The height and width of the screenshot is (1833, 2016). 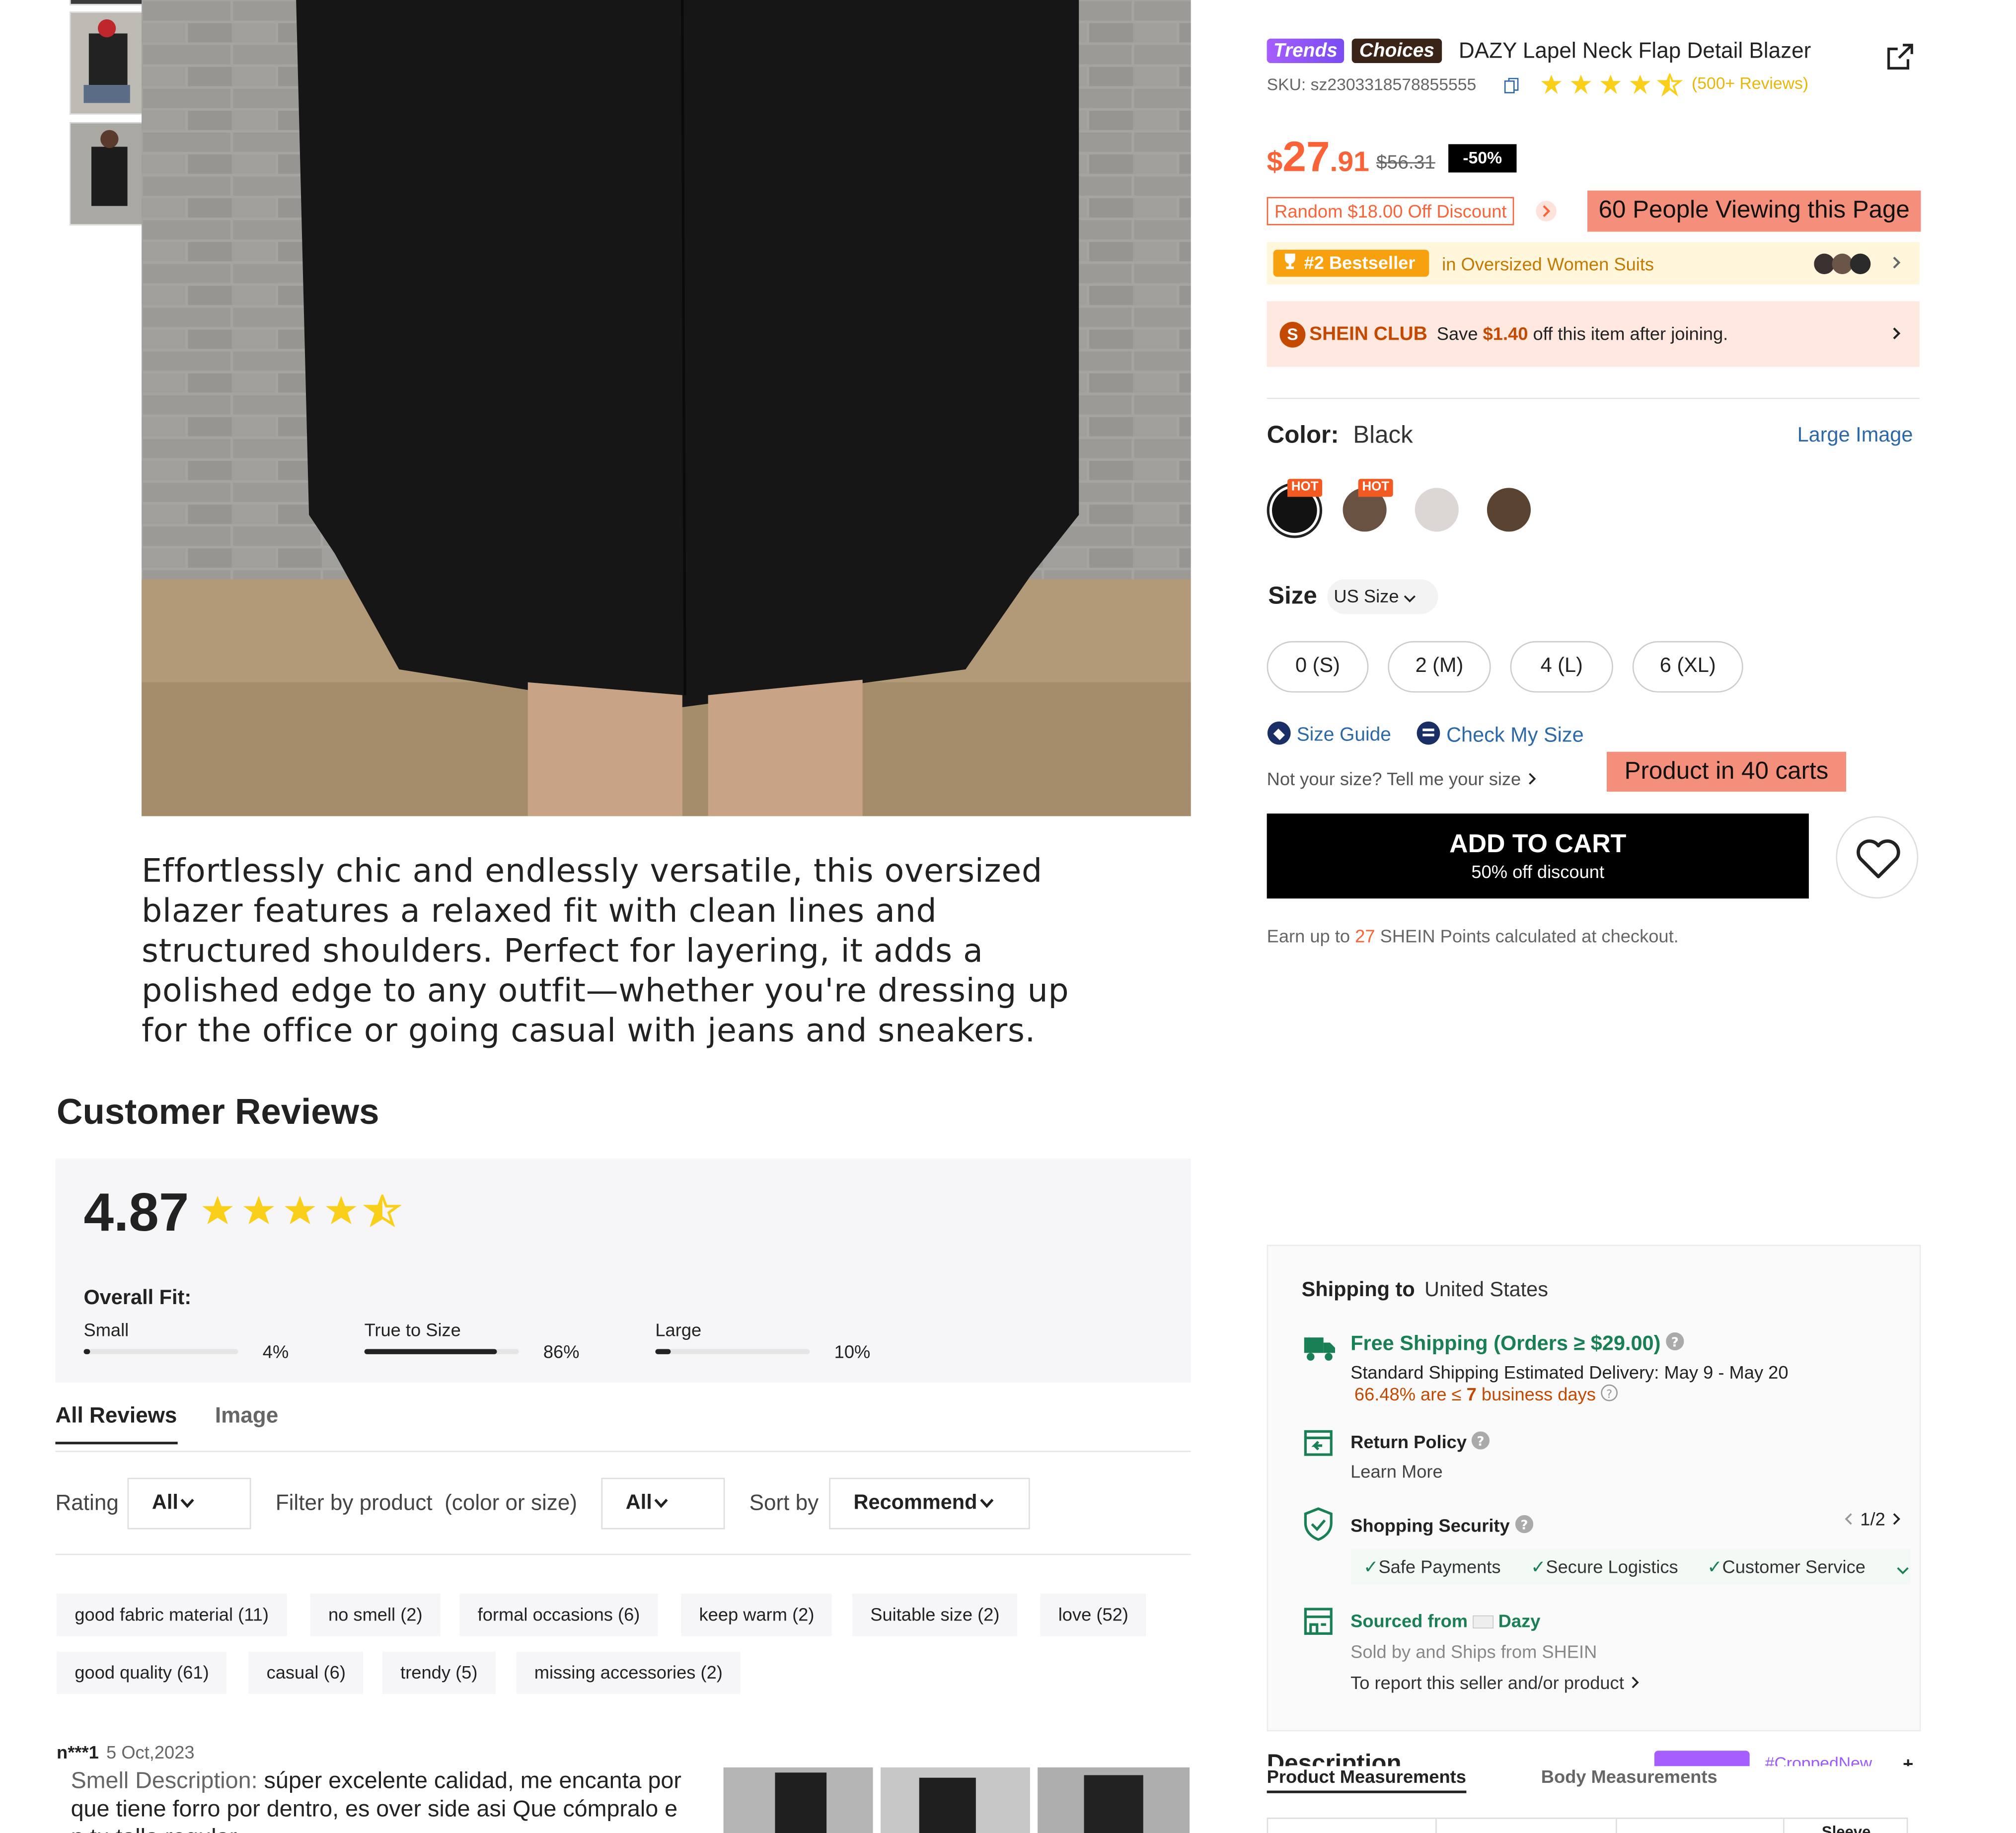 What do you see at coordinates (154, 1828) in the screenshot?
I see `review-text-line: n tu talla regular` at bounding box center [154, 1828].